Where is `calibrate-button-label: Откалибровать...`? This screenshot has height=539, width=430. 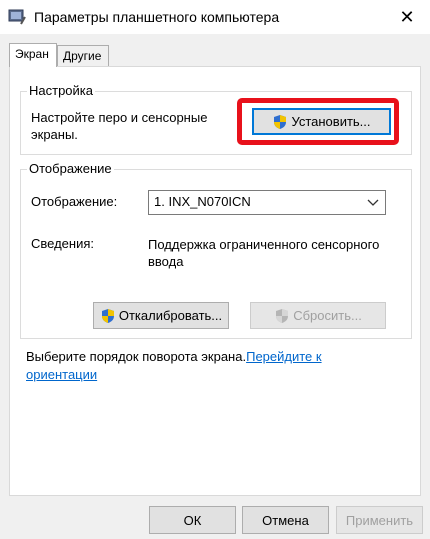 calibrate-button-label: Откалибровать... is located at coordinates (170, 315).